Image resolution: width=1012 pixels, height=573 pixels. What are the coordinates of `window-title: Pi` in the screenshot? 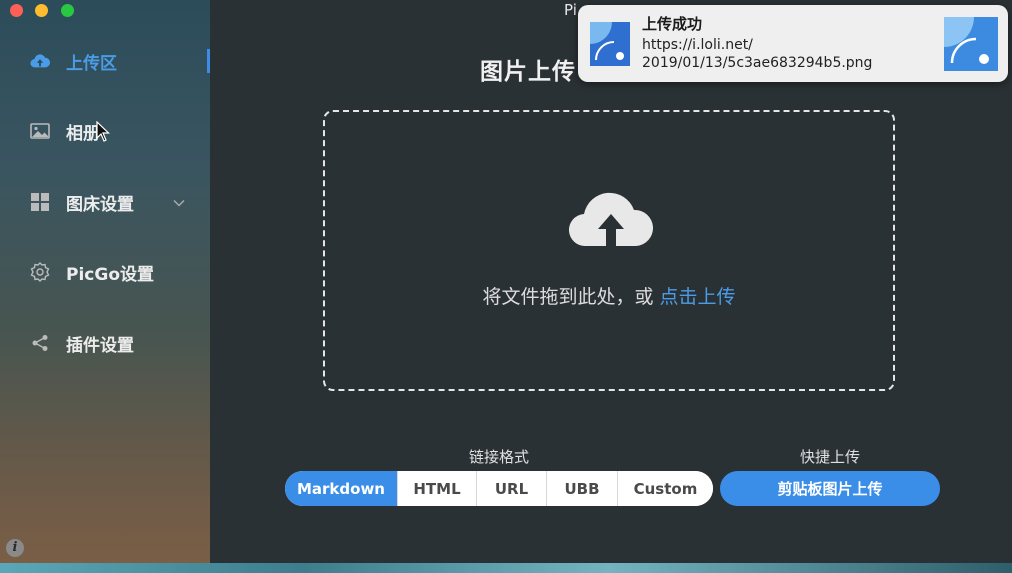 It's located at (570, 10).